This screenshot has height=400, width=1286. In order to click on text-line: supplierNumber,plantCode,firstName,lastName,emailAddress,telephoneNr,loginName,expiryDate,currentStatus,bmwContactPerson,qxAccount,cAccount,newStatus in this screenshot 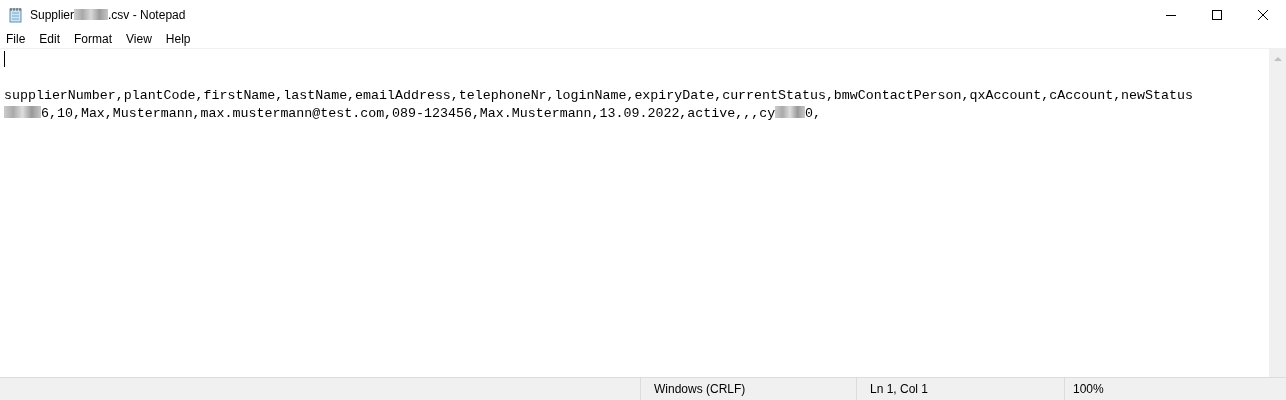, I will do `click(598, 95)`.